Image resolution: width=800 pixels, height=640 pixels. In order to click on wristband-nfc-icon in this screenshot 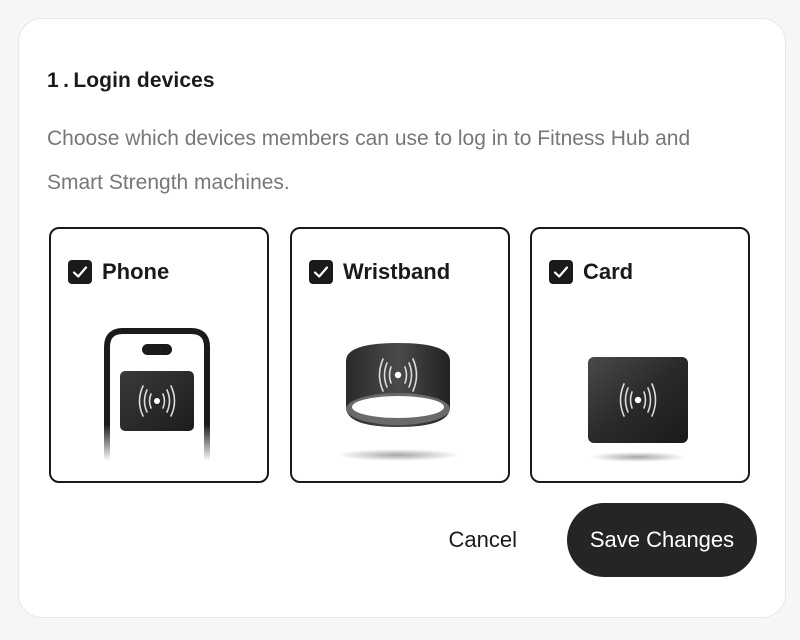, I will do `click(398, 402)`.